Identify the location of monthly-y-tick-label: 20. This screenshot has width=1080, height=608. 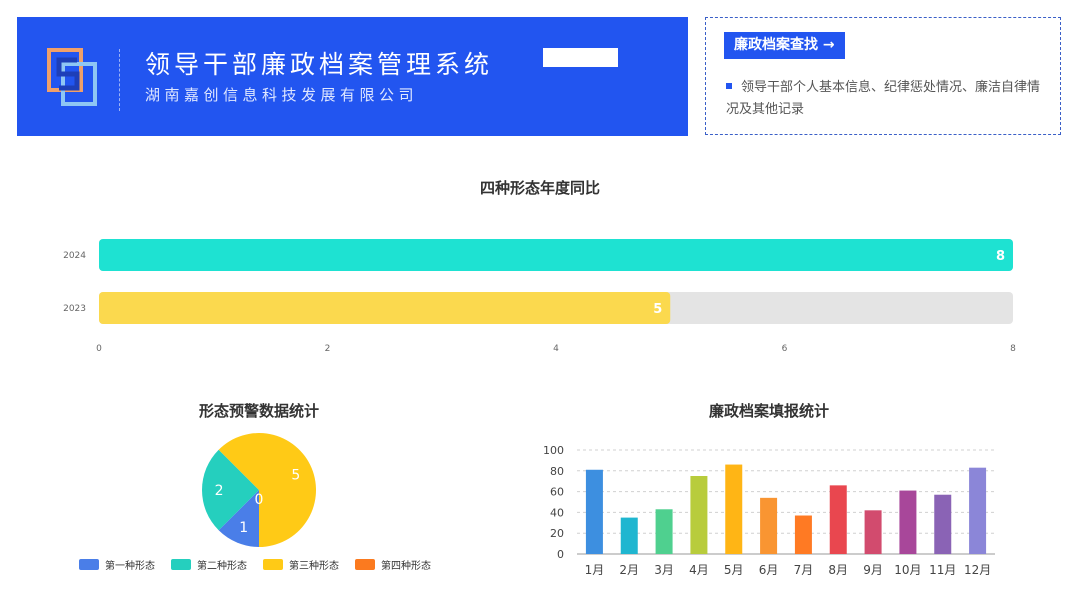
(557, 533).